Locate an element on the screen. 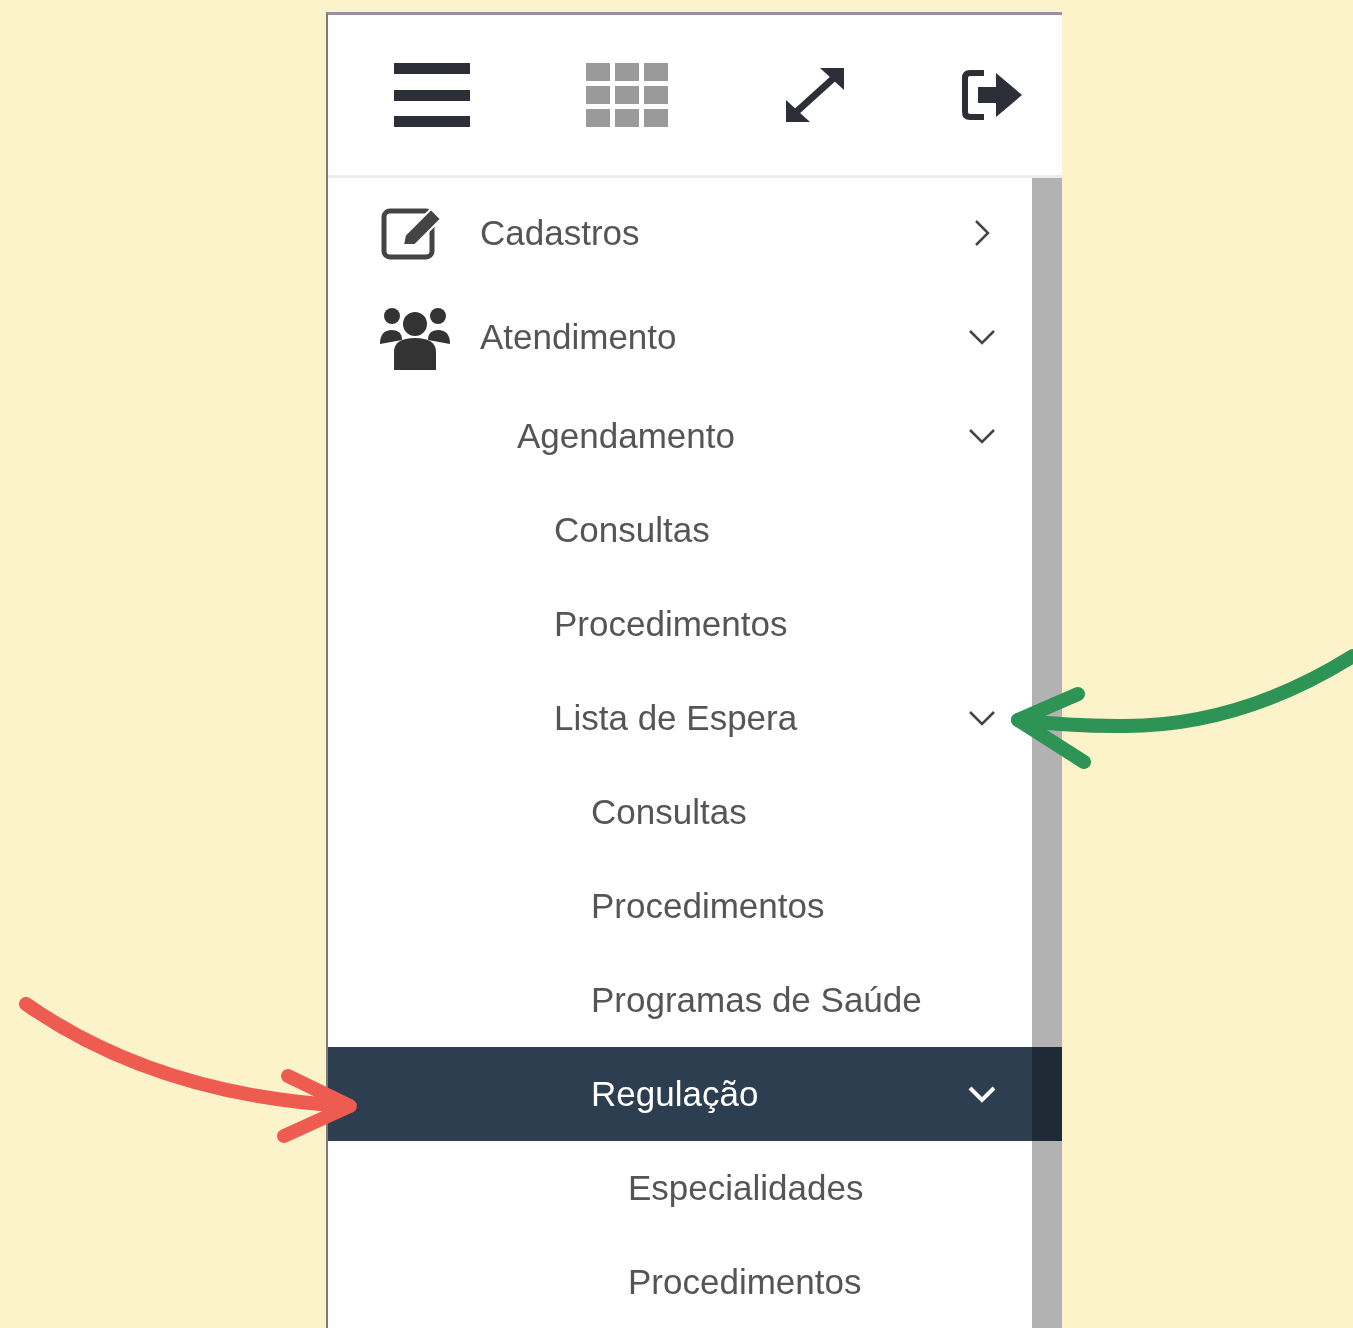 This screenshot has height=1328, width=1353. menu-item: Atendimento is located at coordinates (695, 337).